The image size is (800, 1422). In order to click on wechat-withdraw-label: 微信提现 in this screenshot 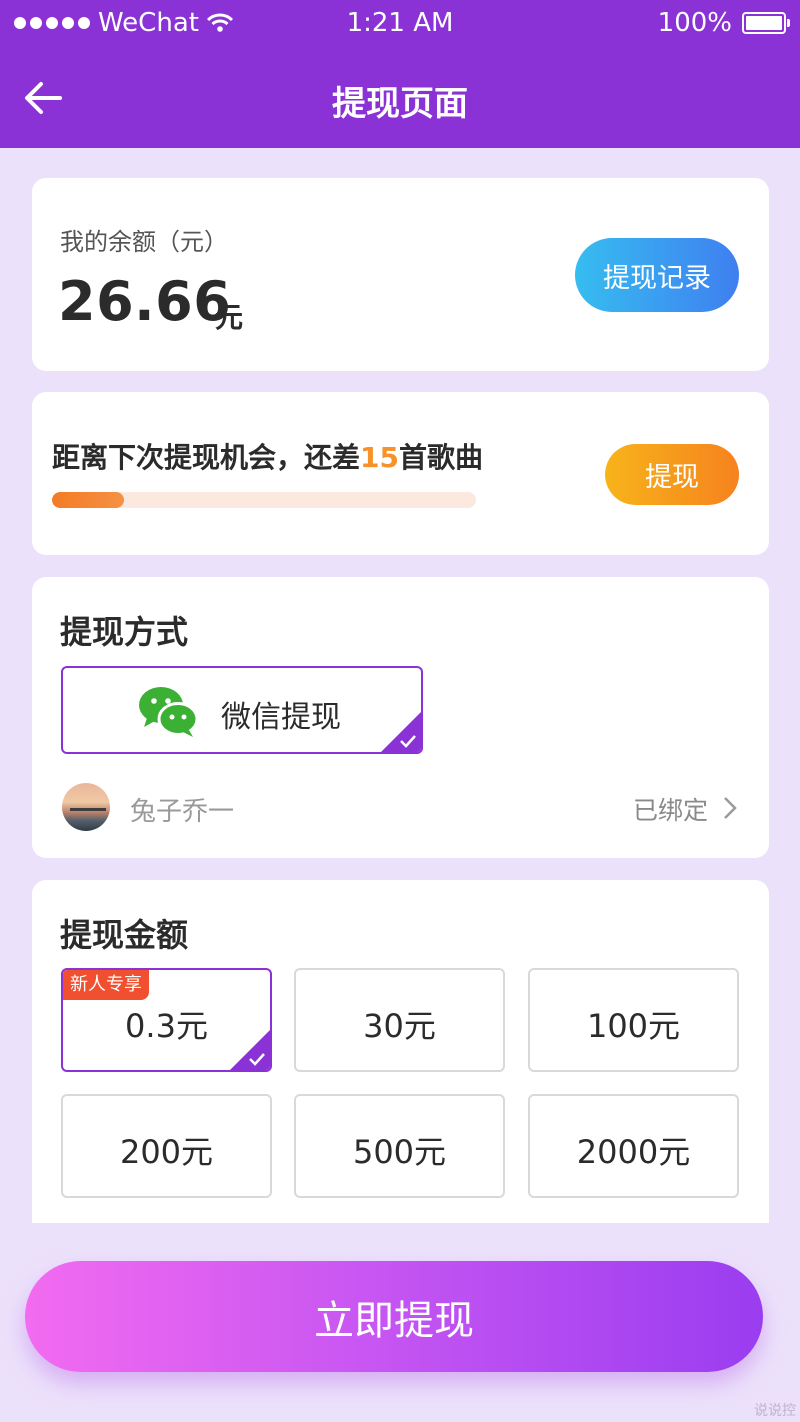, I will do `click(281, 717)`.